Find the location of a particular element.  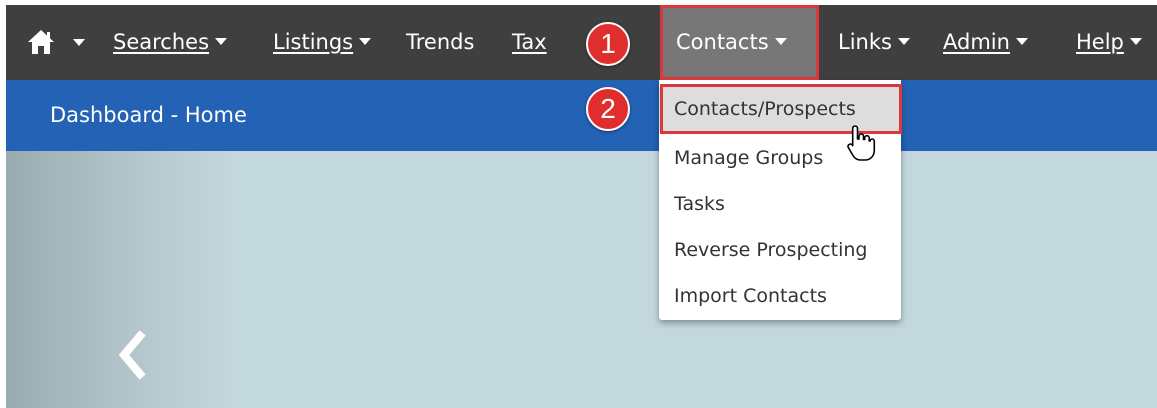

page-title: Dashboard - Home is located at coordinates (148, 115).